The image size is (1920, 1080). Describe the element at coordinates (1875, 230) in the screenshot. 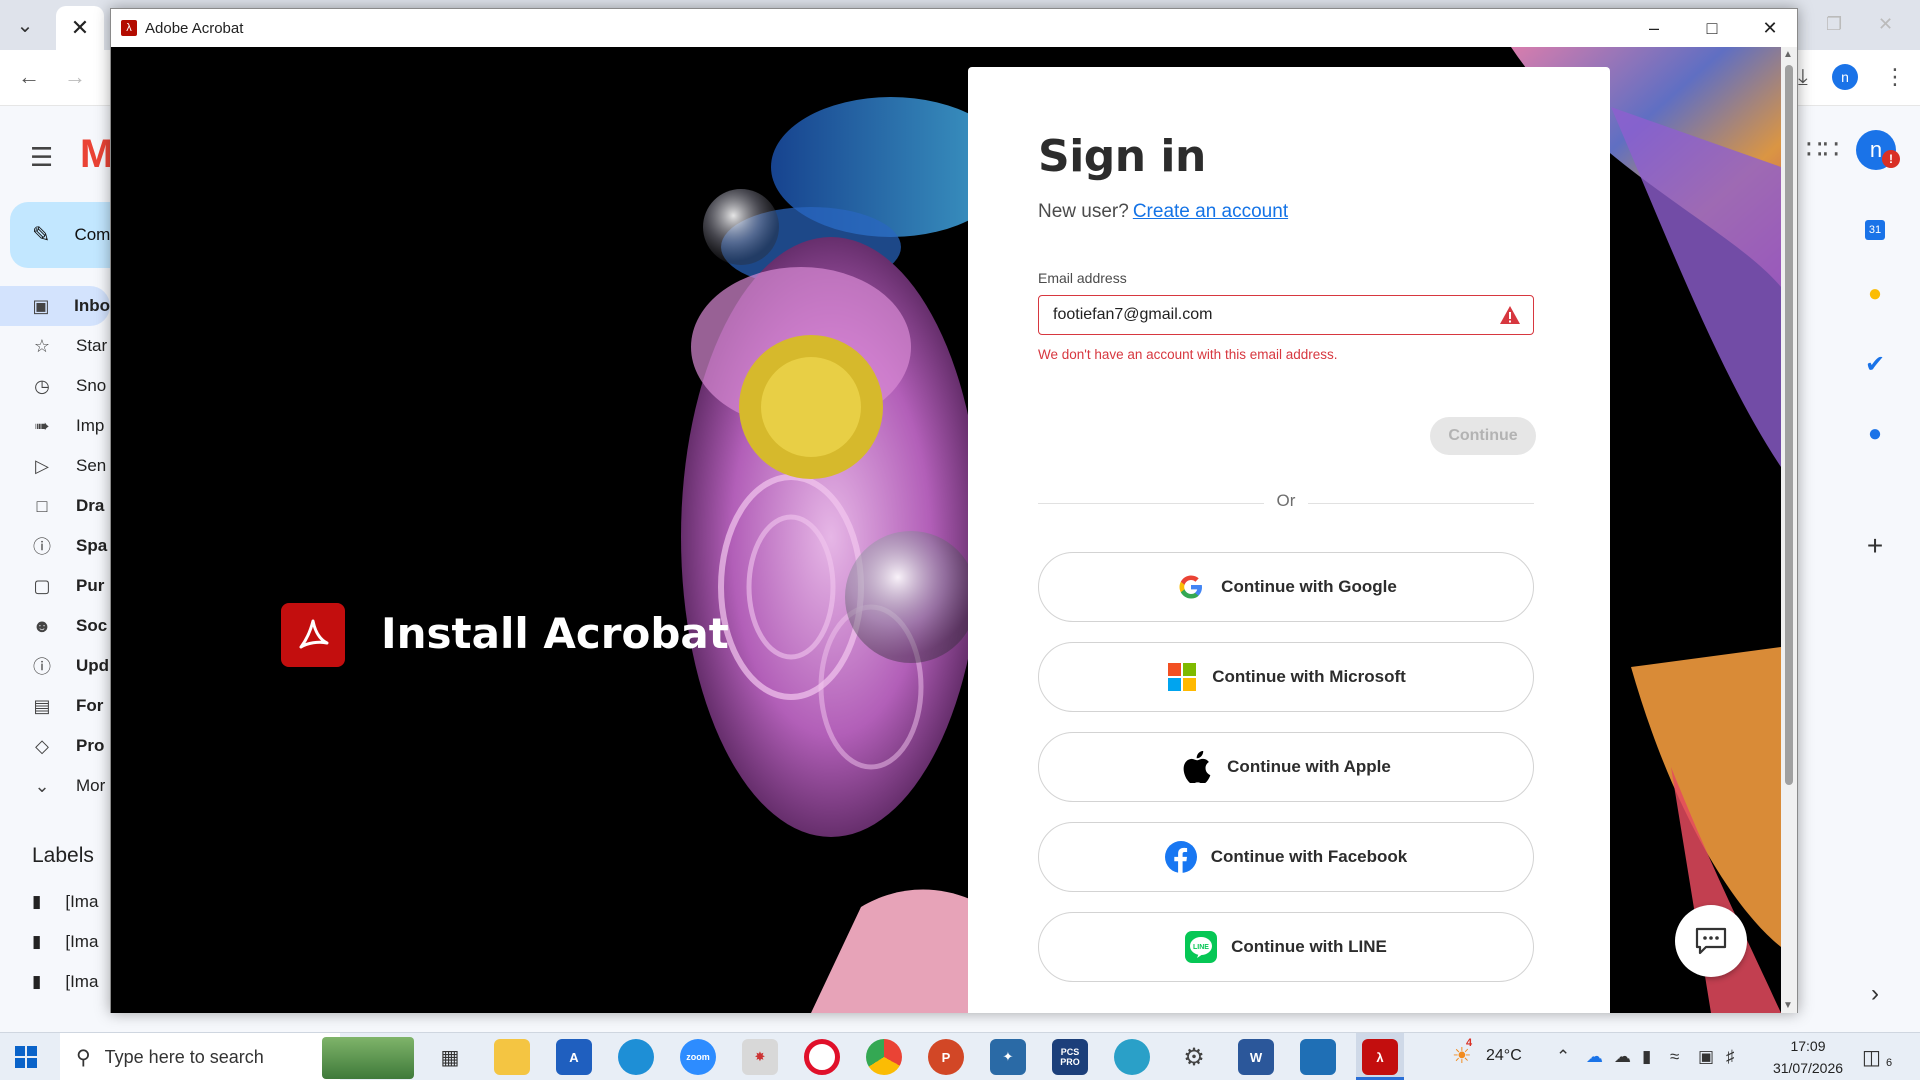

I see `calendar-day: 31` at that location.